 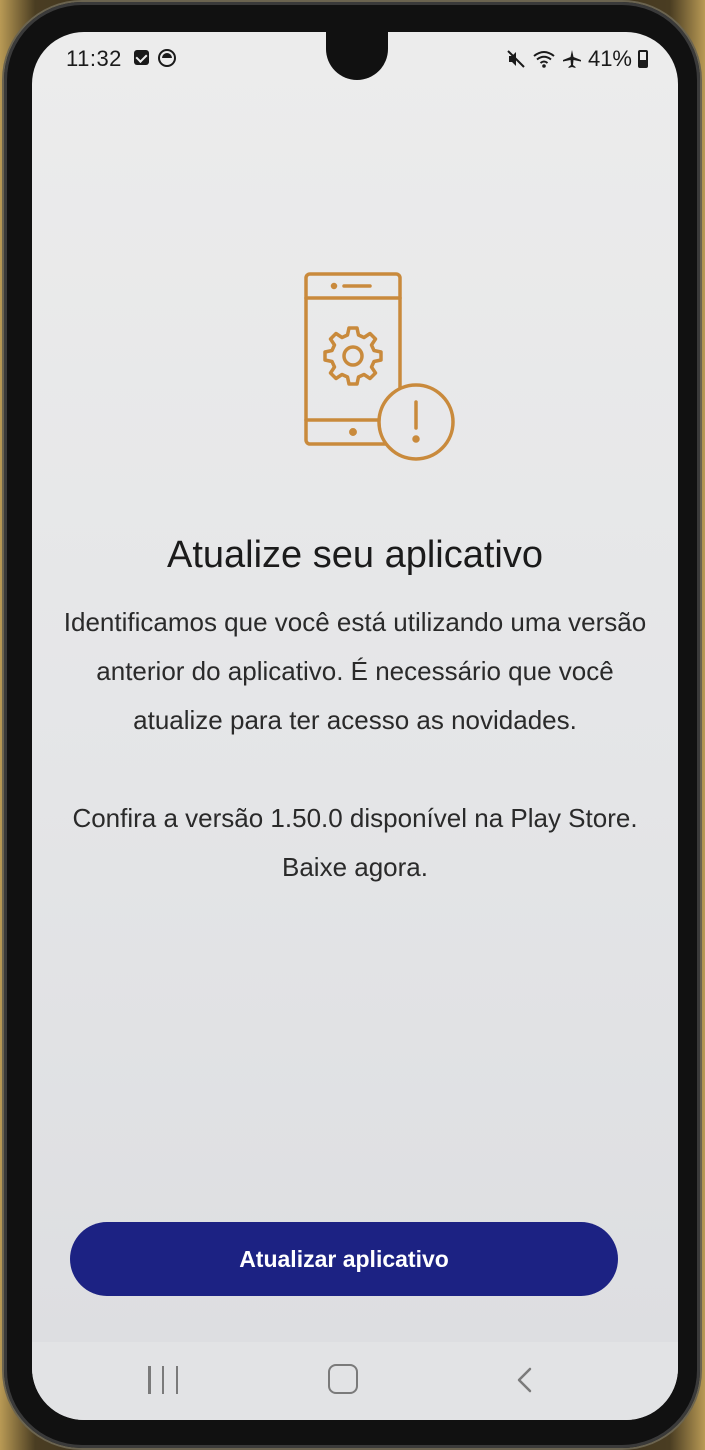 What do you see at coordinates (379, 366) in the screenshot?
I see `phone-settings-warning-icon` at bounding box center [379, 366].